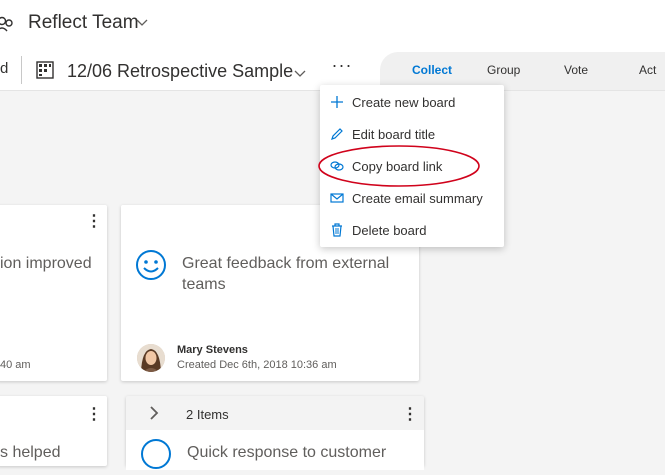 The image size is (665, 475). What do you see at coordinates (337, 198) in the screenshot?
I see `mail-icon` at bounding box center [337, 198].